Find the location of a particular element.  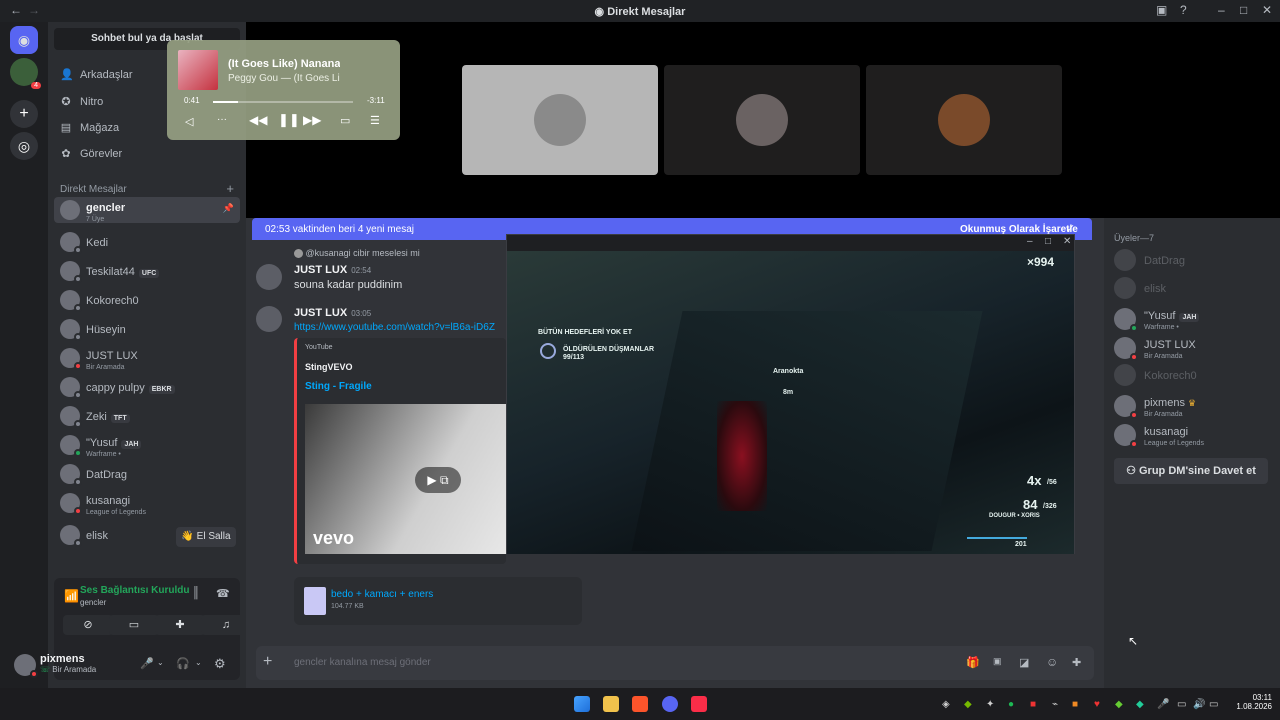

tray-icon: ● is located at coordinates (1011, 704).